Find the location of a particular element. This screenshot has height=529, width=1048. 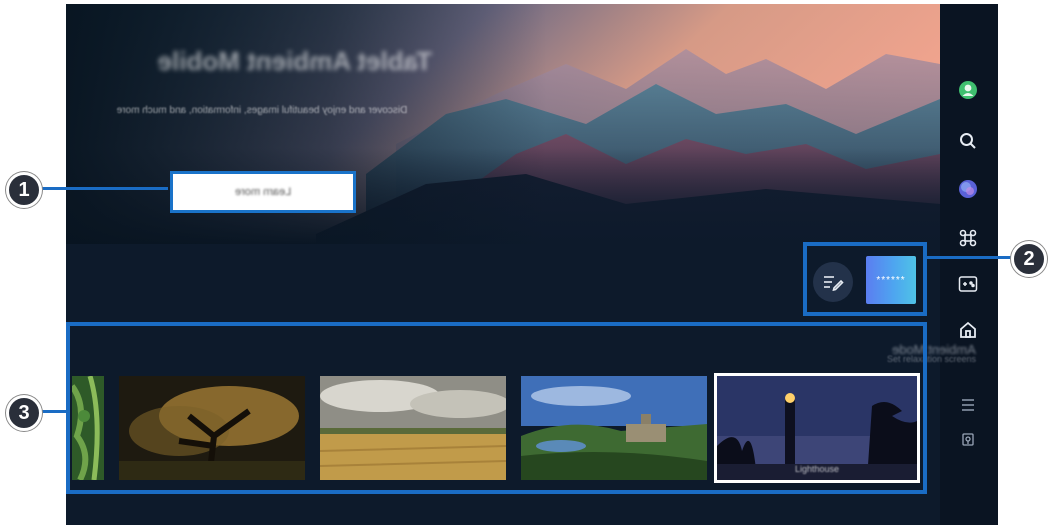

learn-more-label: Learn more is located at coordinates (263, 192).